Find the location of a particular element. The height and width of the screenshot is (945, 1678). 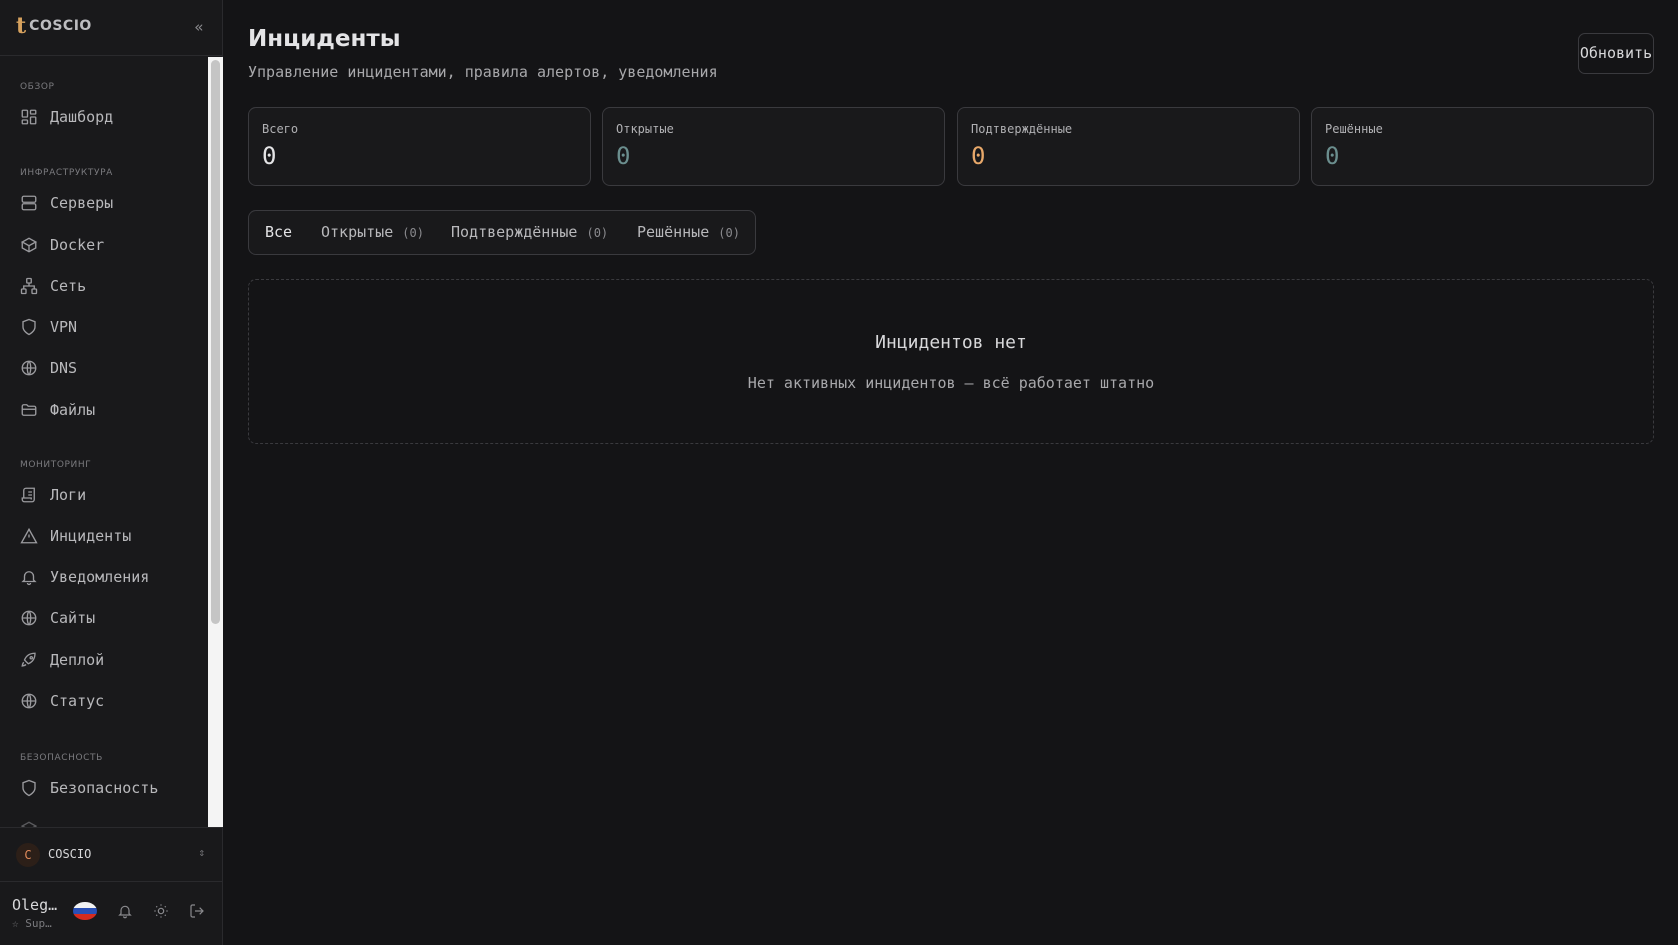

alert-triangle-icon is located at coordinates (29, 536).